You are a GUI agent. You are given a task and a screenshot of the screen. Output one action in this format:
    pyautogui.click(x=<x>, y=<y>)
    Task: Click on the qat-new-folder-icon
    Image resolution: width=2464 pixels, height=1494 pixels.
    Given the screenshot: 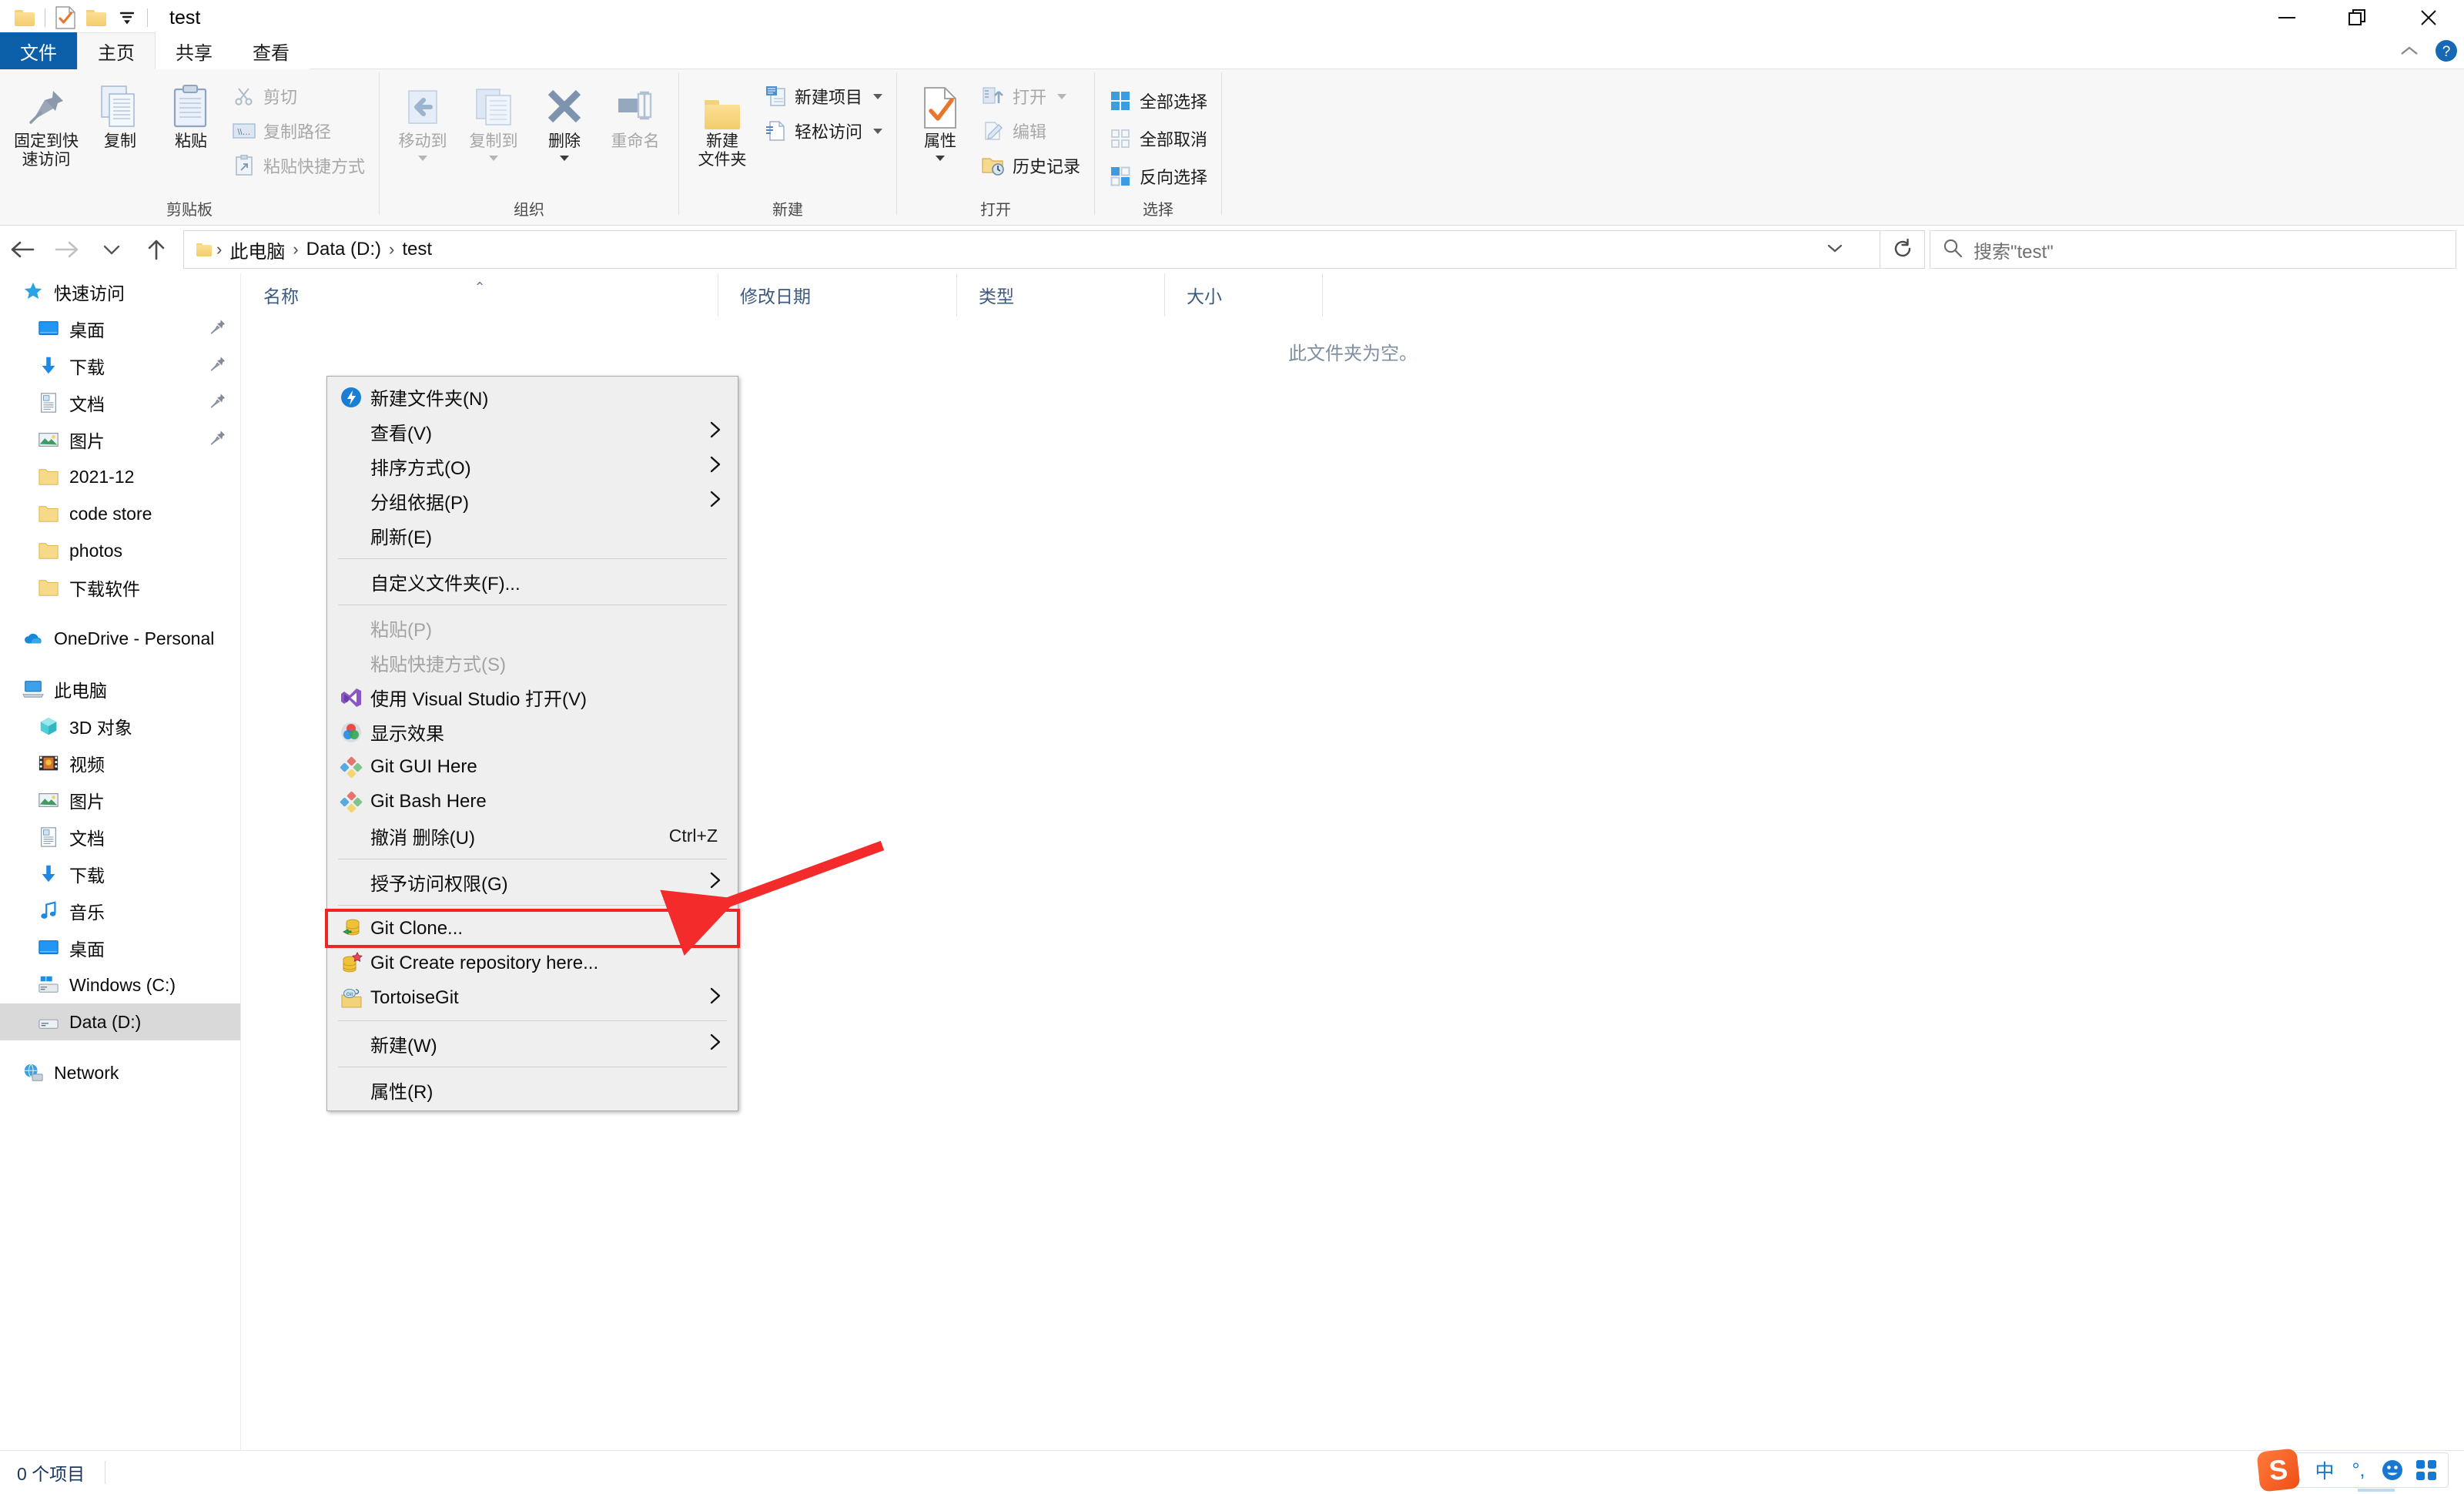 What is the action you would take?
    pyautogui.click(x=96, y=17)
    